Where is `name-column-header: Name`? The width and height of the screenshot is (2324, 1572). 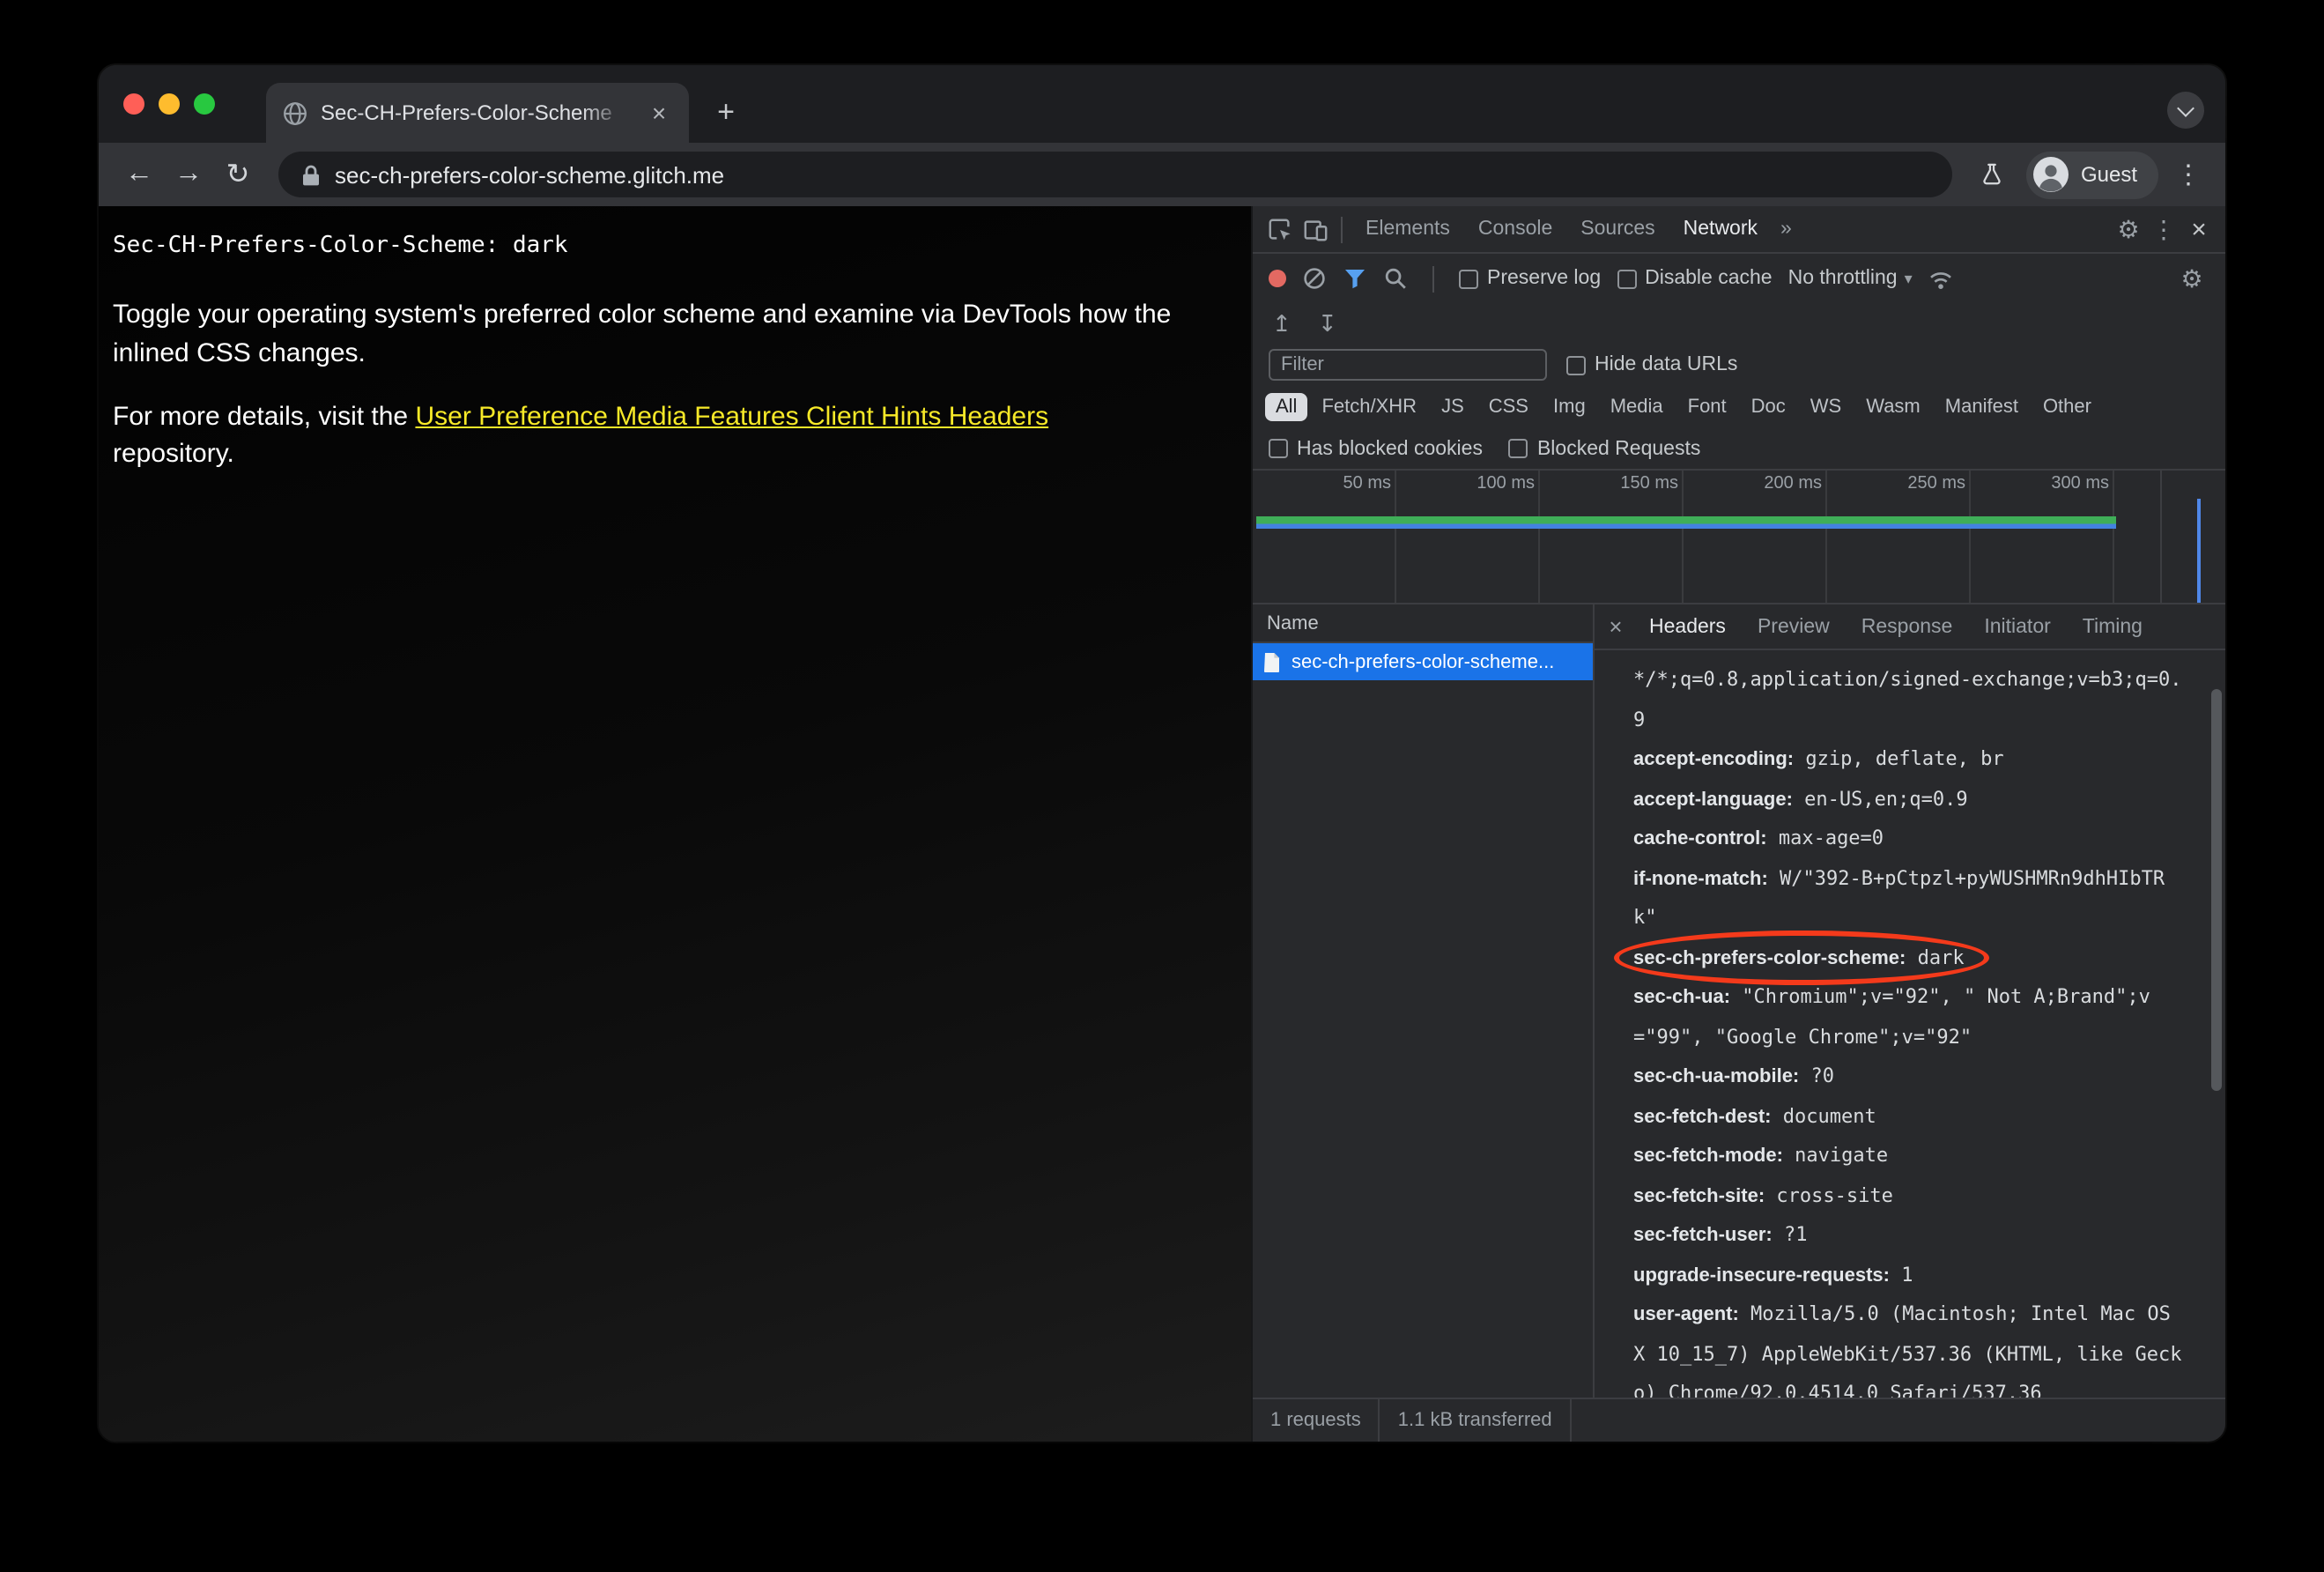
name-column-header: Name is located at coordinates (1423, 623).